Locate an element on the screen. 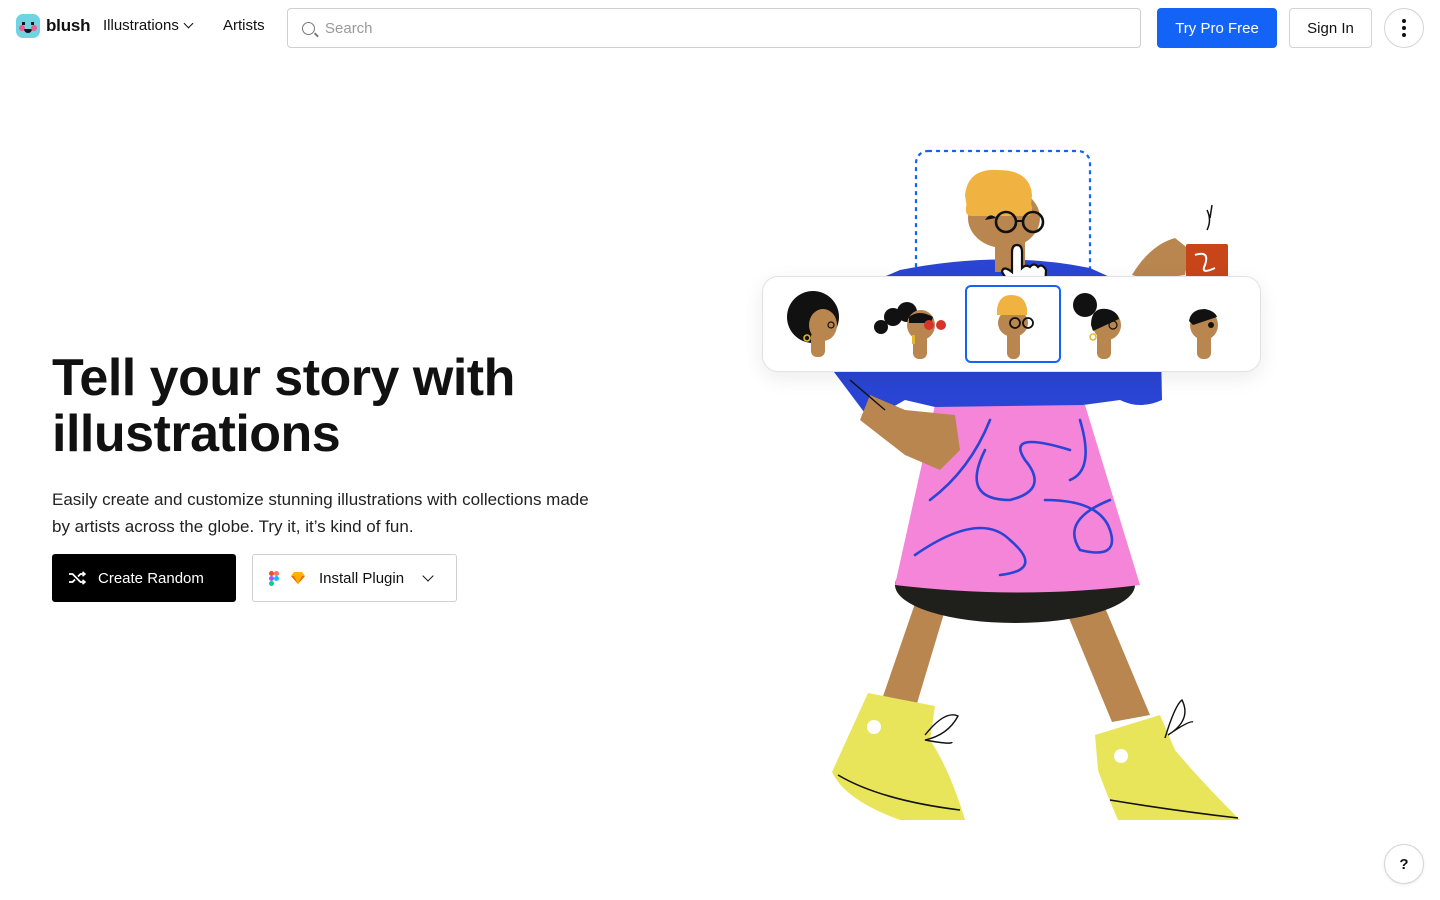  head-option-afro is located at coordinates (821, 324).